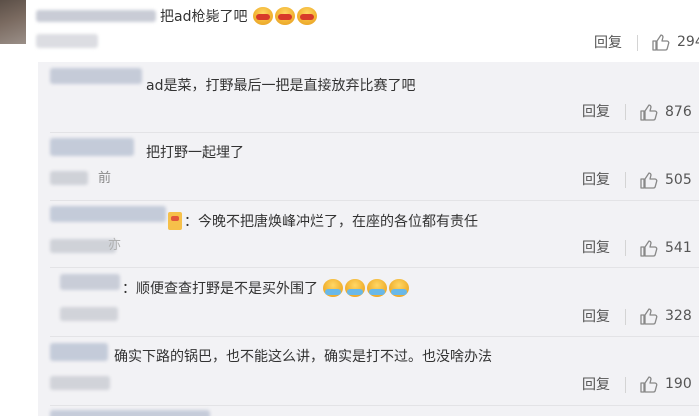 This screenshot has width=699, height=416. Describe the element at coordinates (105, 178) in the screenshot. I see `time-text: 前` at that location.